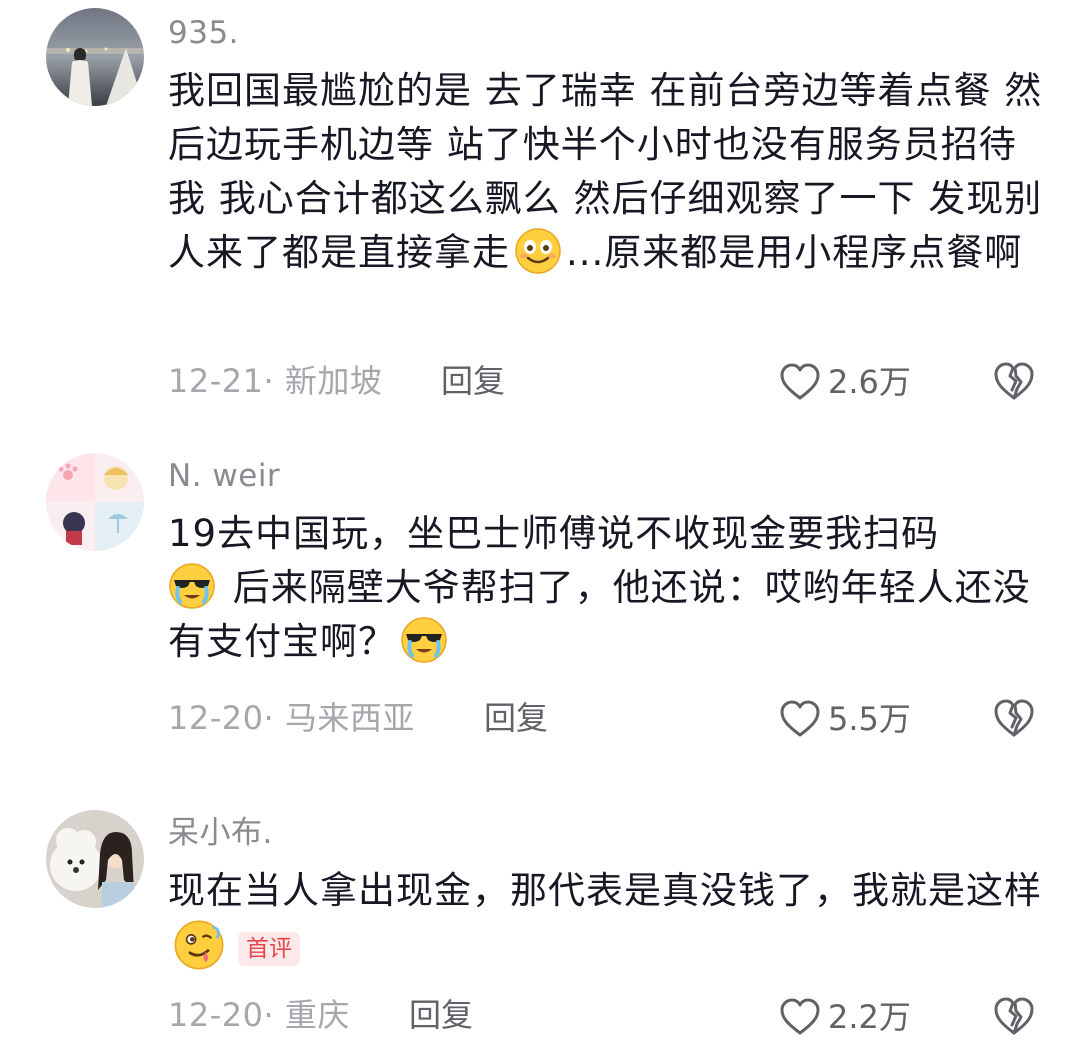  What do you see at coordinates (869, 1017) in the screenshot?
I see `like-count: 2.2万` at bounding box center [869, 1017].